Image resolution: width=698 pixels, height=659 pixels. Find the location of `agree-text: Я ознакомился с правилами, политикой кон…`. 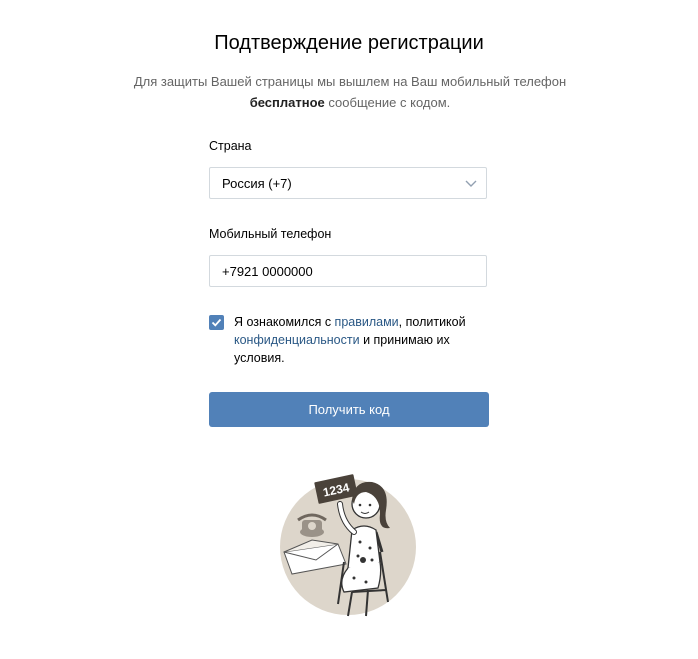

agree-text: Я ознакомился с правилами, политикой кон… is located at coordinates (364, 340).